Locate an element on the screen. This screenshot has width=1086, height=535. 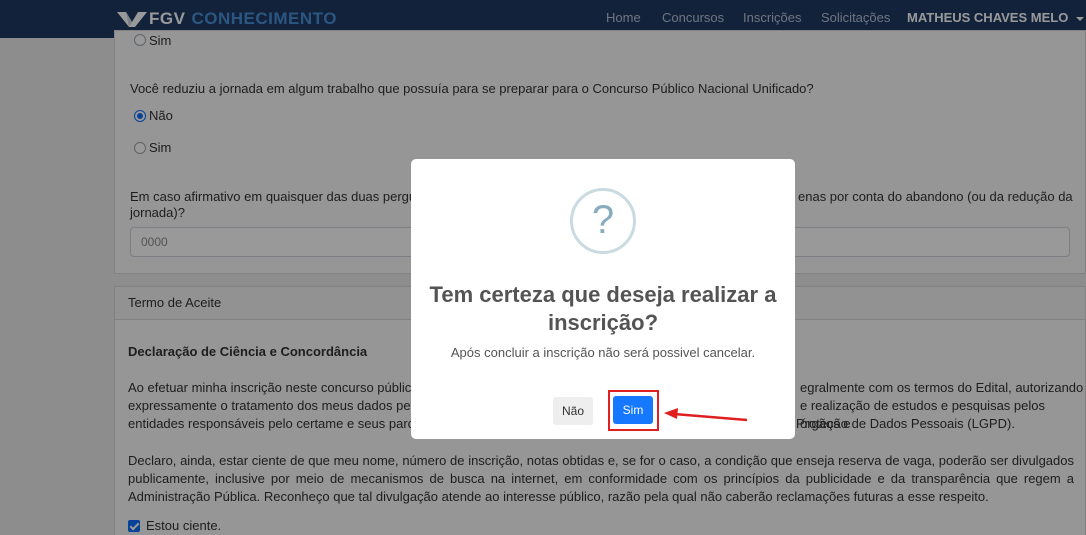
highlight-box is located at coordinates (633, 410).